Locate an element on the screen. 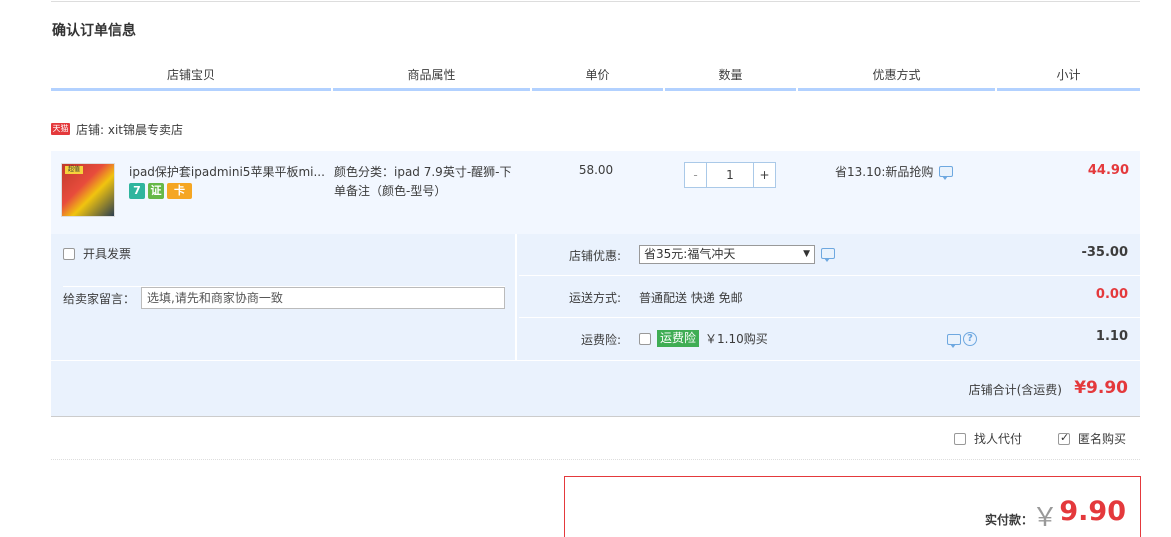 This screenshot has height=537, width=1171. shop-discount-row: 店铺优惠: 省35元:福气冲天 ▼ -35.00 is located at coordinates (829, 255).